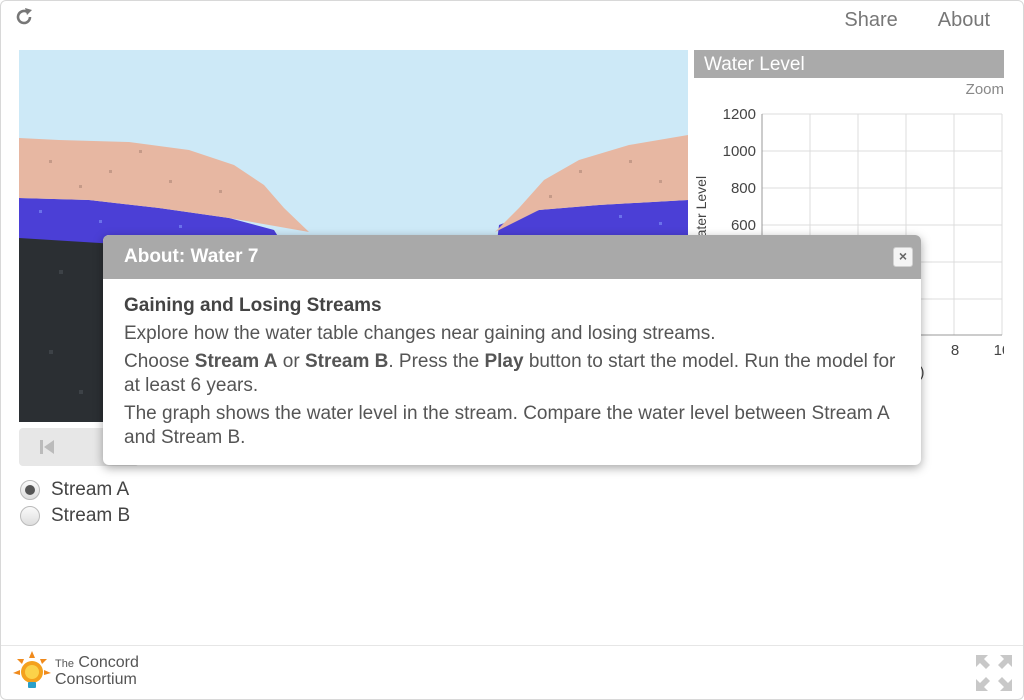  What do you see at coordinates (985, 89) in the screenshot?
I see `zoom-button: Zoom` at bounding box center [985, 89].